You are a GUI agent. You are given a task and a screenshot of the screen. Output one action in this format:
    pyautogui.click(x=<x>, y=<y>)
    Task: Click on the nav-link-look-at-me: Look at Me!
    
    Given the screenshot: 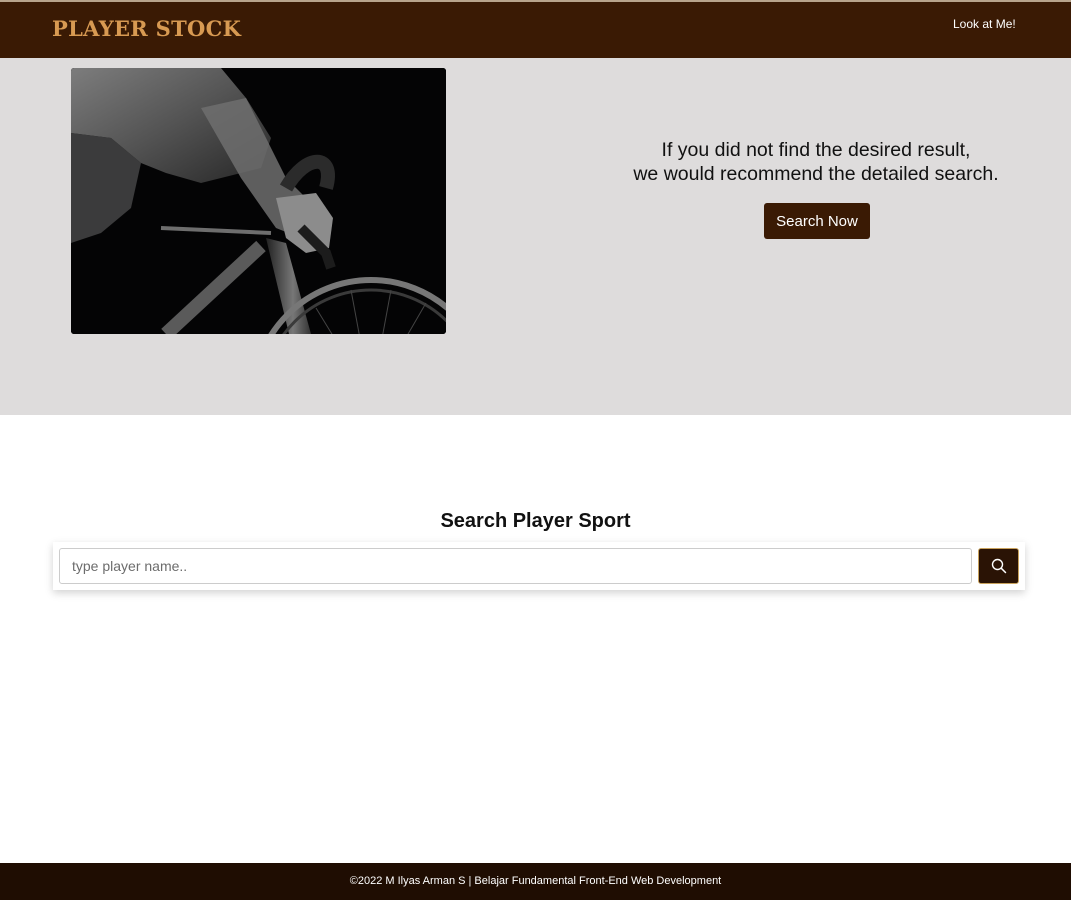 What is the action you would take?
    pyautogui.click(x=984, y=24)
    